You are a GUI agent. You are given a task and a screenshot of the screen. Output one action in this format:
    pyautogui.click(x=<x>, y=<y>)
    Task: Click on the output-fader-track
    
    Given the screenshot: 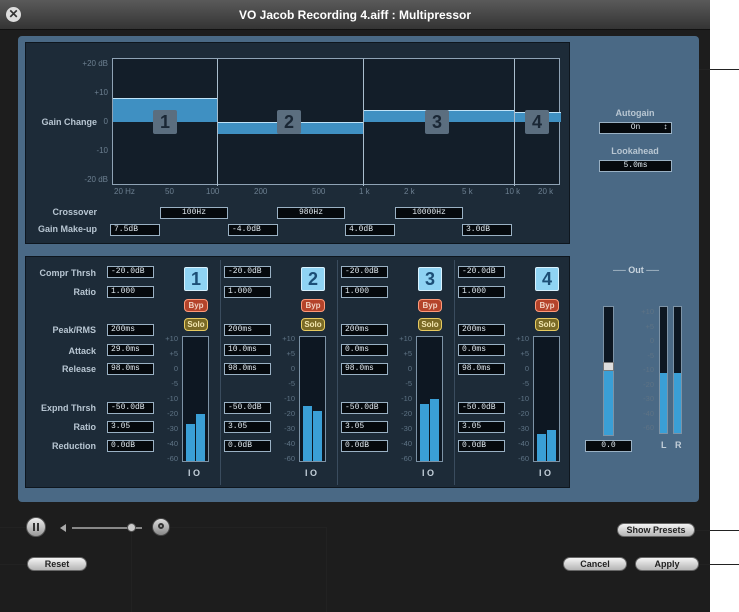 What is the action you would take?
    pyautogui.click(x=608, y=371)
    